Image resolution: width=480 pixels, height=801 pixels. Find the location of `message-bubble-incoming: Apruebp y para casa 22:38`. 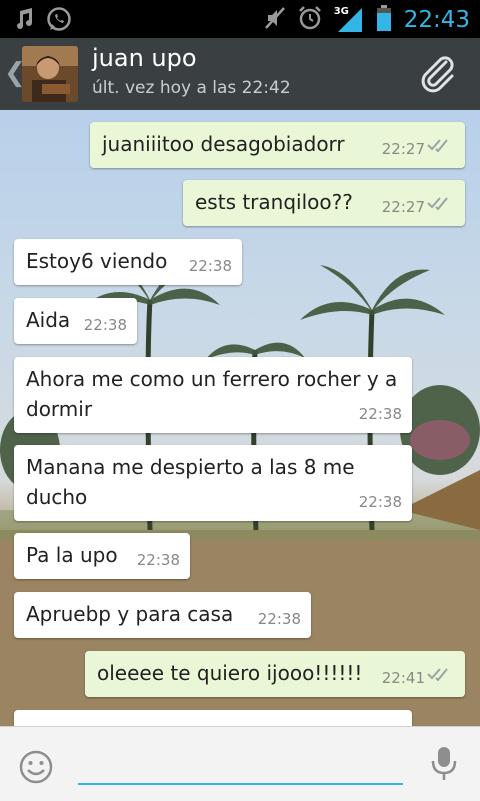

message-bubble-incoming: Apruebp y para casa 22:38 is located at coordinates (162, 615).